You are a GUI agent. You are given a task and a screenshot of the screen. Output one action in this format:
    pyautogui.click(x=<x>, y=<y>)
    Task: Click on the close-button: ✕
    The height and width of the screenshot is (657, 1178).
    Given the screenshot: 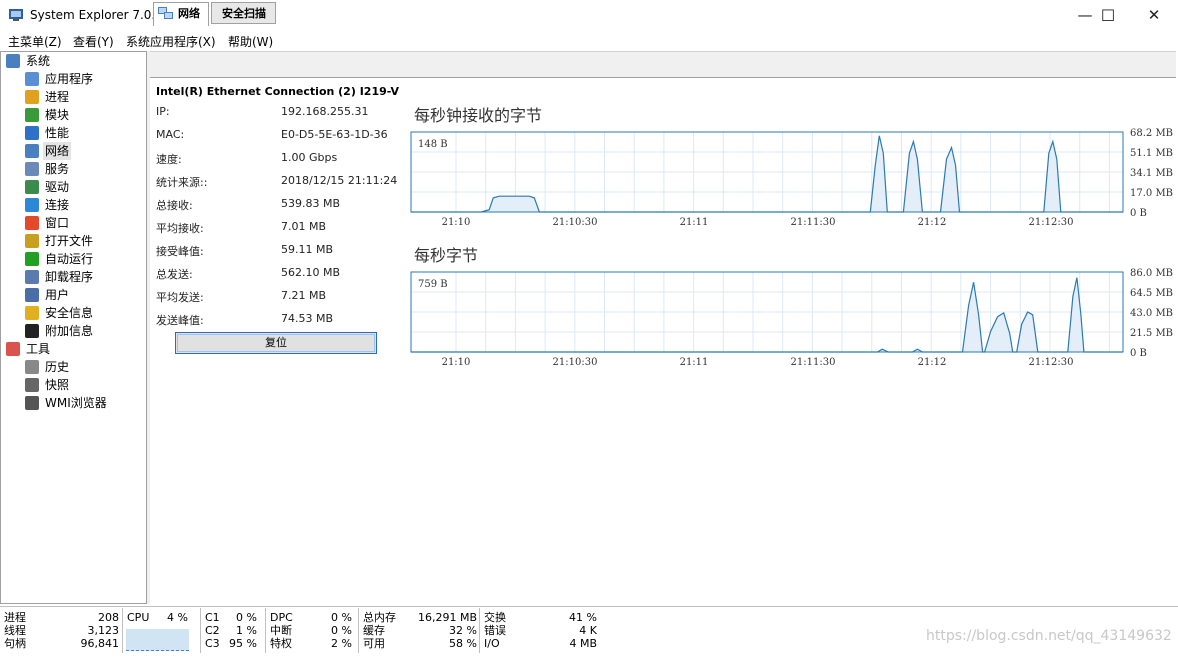 What is the action you would take?
    pyautogui.click(x=1154, y=15)
    